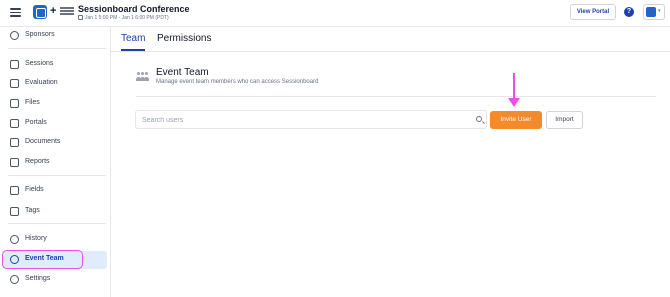  What do you see at coordinates (133, 38) in the screenshot?
I see `tab-team: Team` at bounding box center [133, 38].